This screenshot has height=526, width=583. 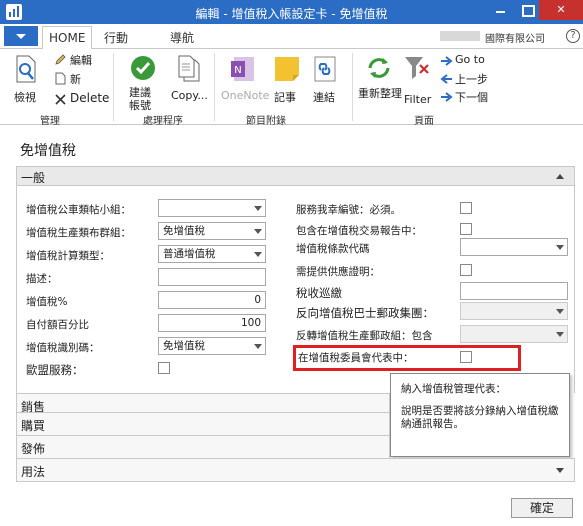 I want to click on chevron-up-icon, so click(x=560, y=176).